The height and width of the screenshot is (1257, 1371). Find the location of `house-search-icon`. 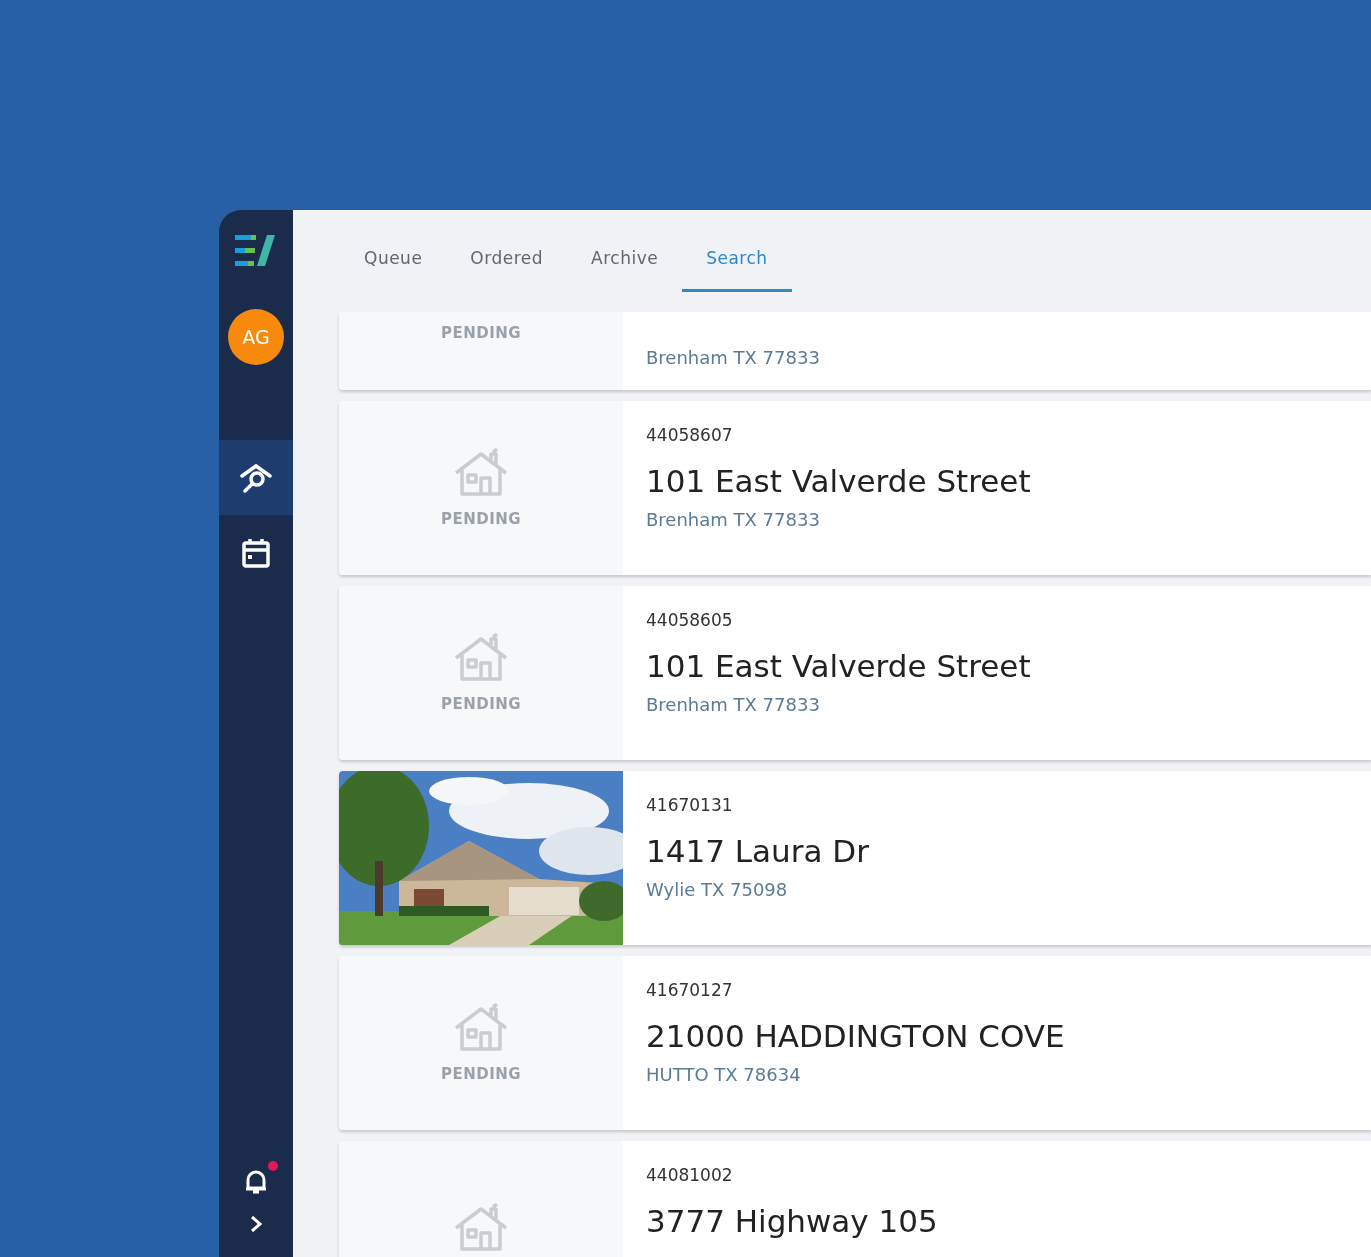

house-search-icon is located at coordinates (256, 477).